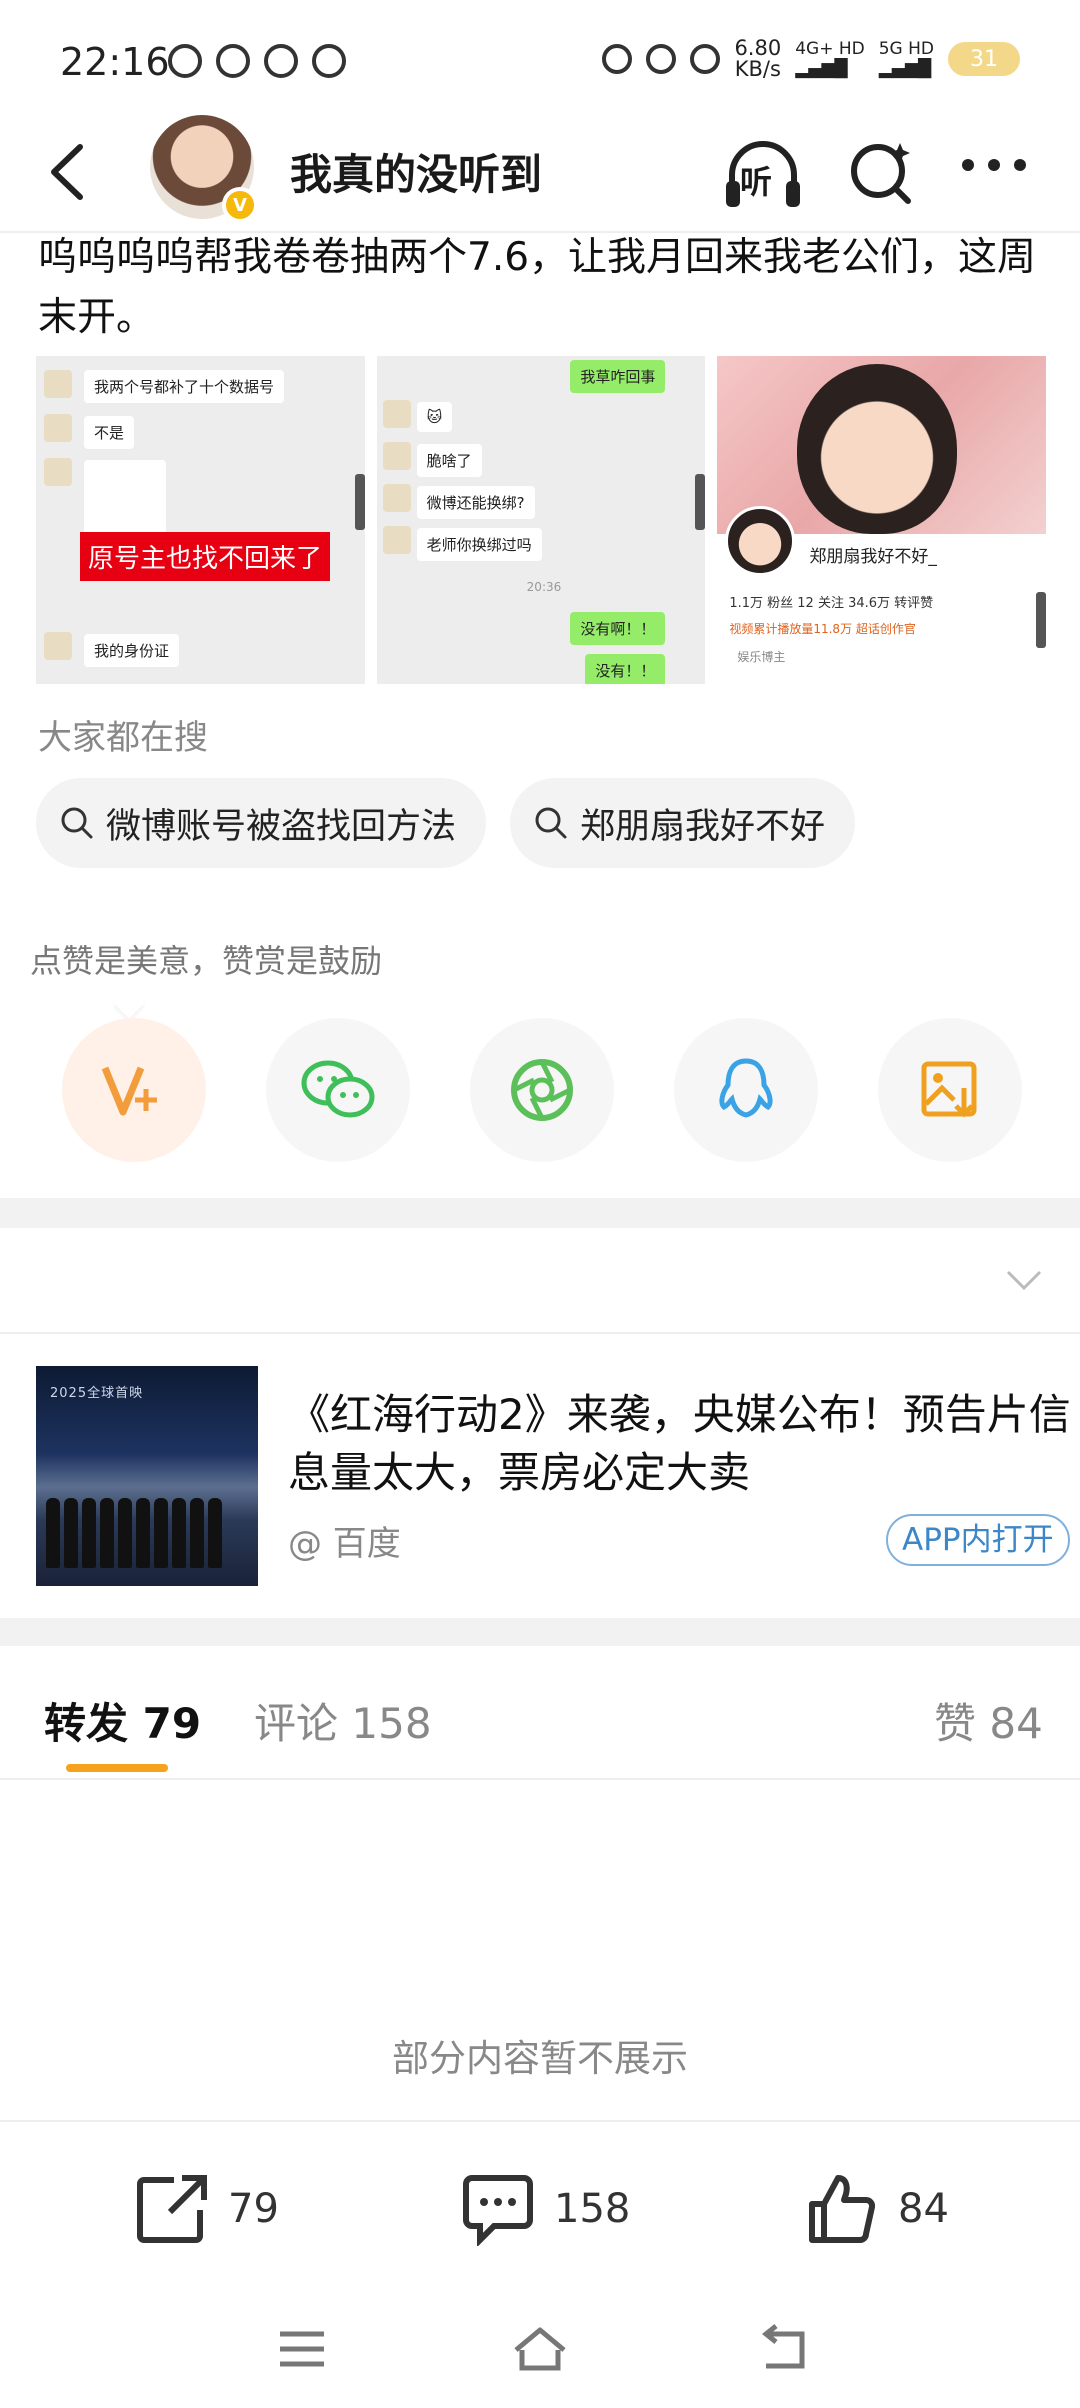 This screenshot has height=2408, width=1080. I want to click on app2-notification-icon, so click(329, 61).